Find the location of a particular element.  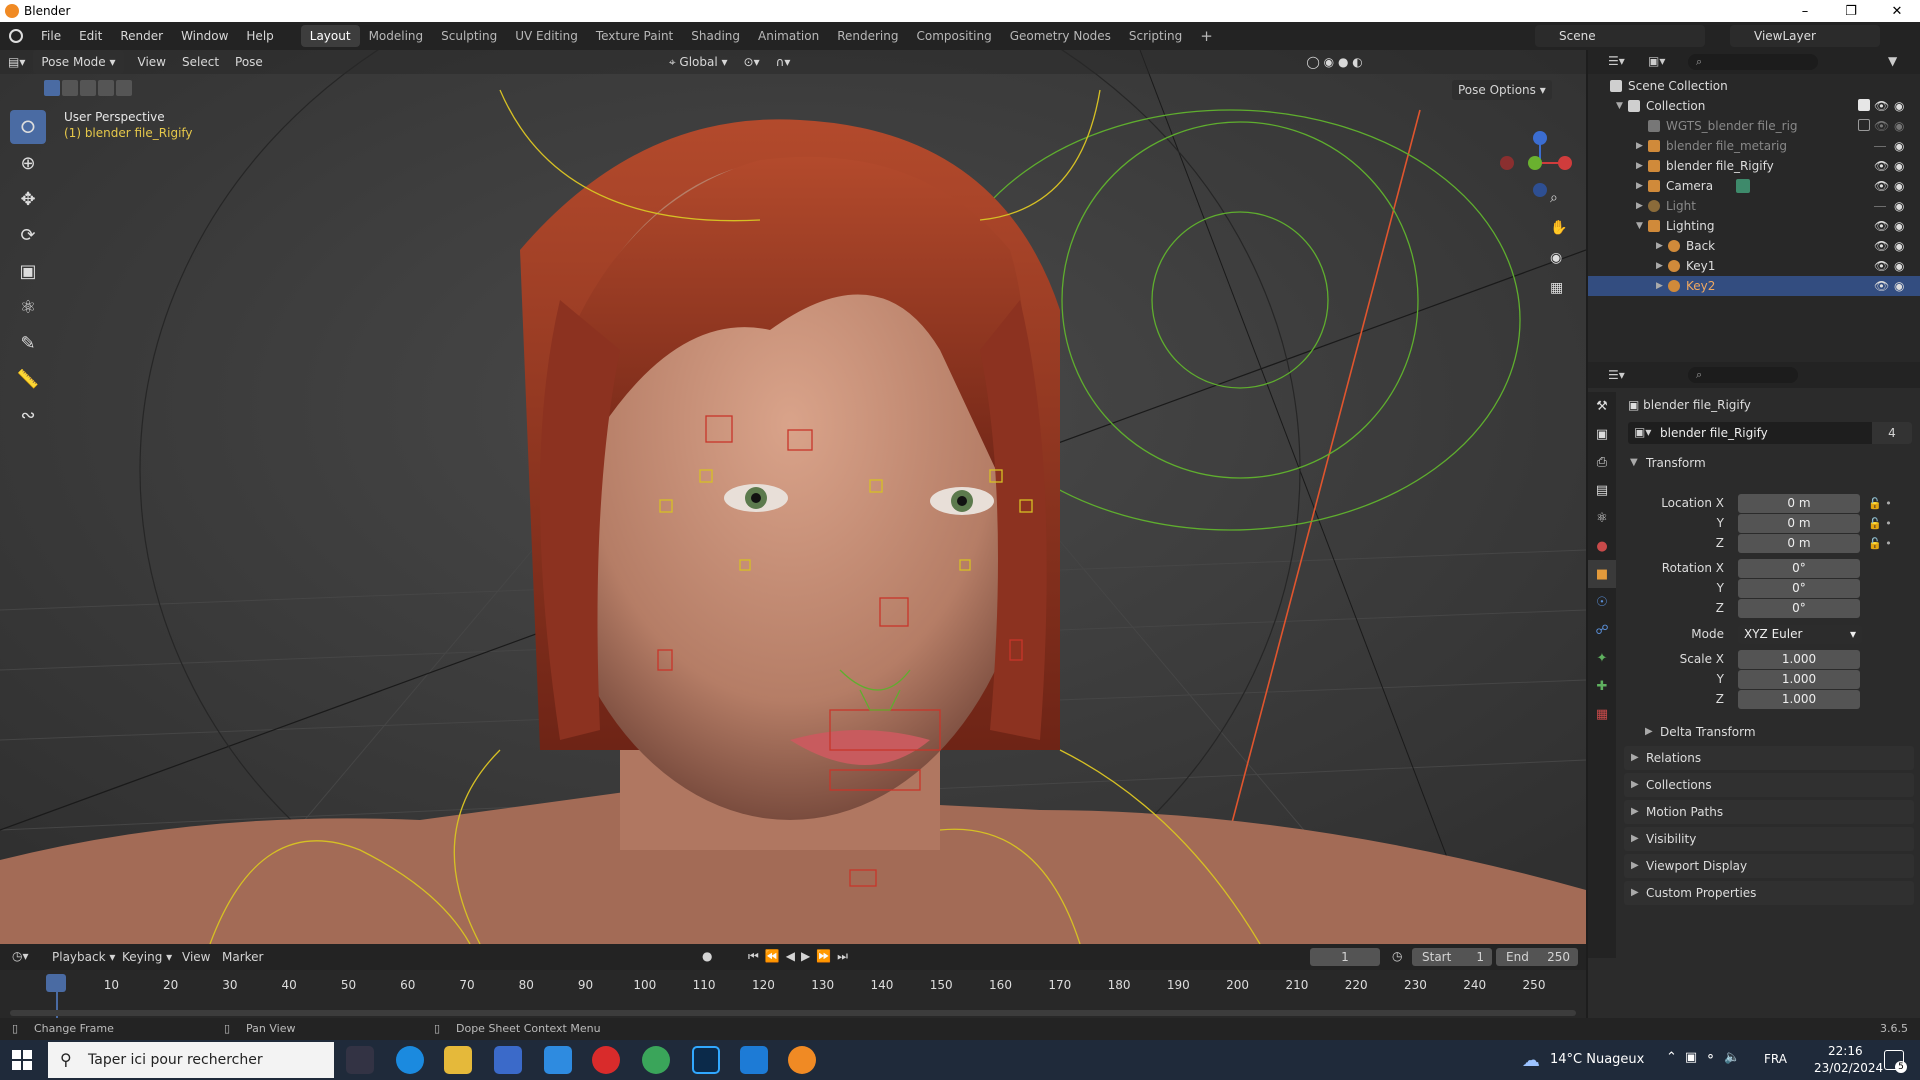

scene-tab-icon: ⚛ is located at coordinates (1602, 518).